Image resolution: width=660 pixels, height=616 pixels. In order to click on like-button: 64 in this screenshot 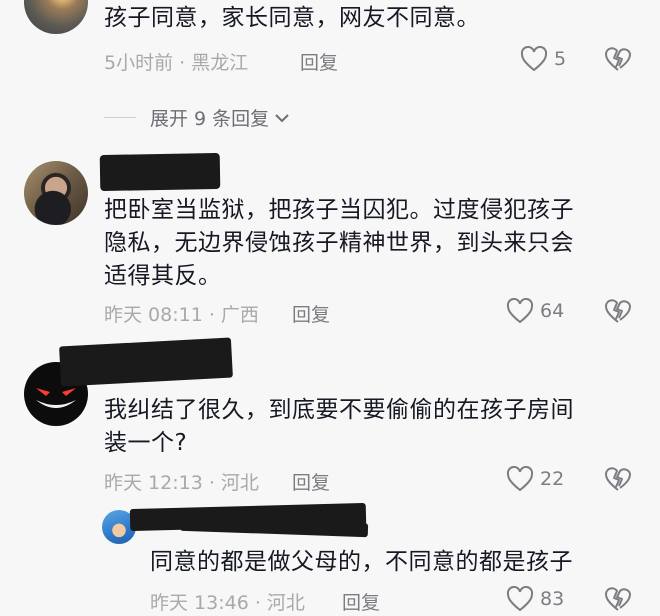, I will do `click(535, 311)`.